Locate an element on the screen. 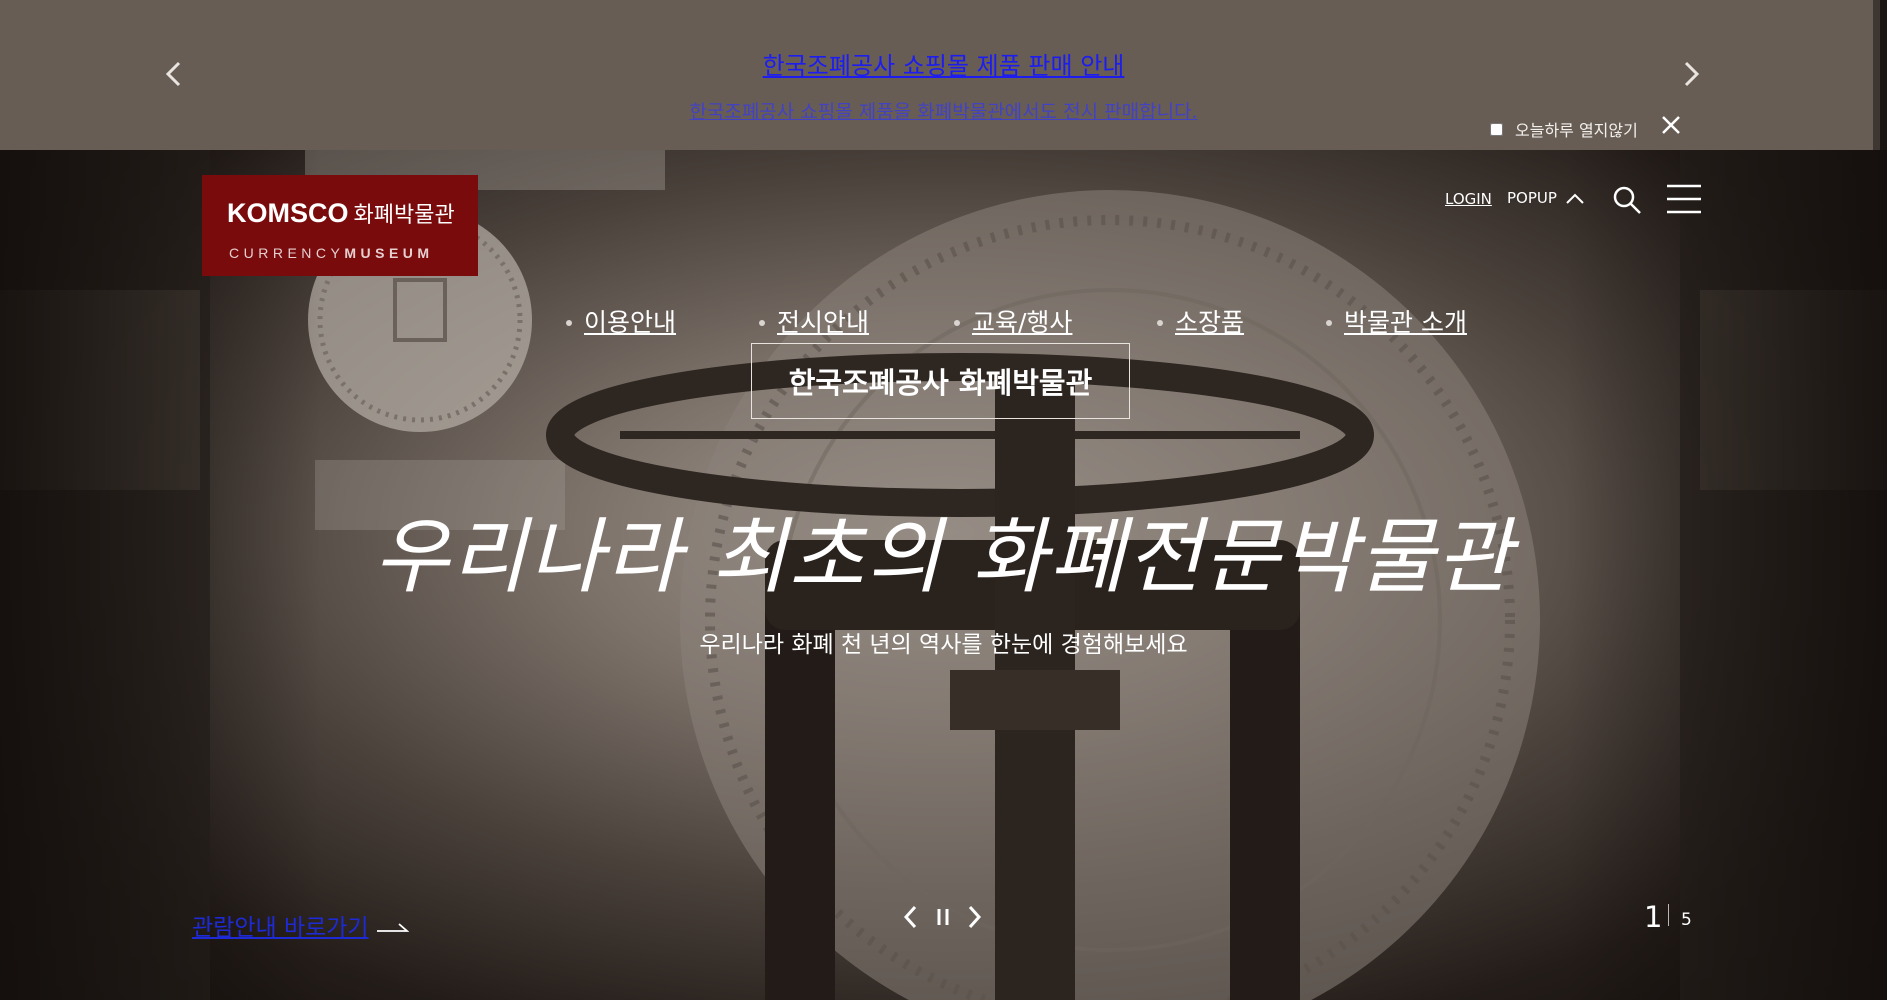  chevron-up-icon is located at coordinates (1575, 198).